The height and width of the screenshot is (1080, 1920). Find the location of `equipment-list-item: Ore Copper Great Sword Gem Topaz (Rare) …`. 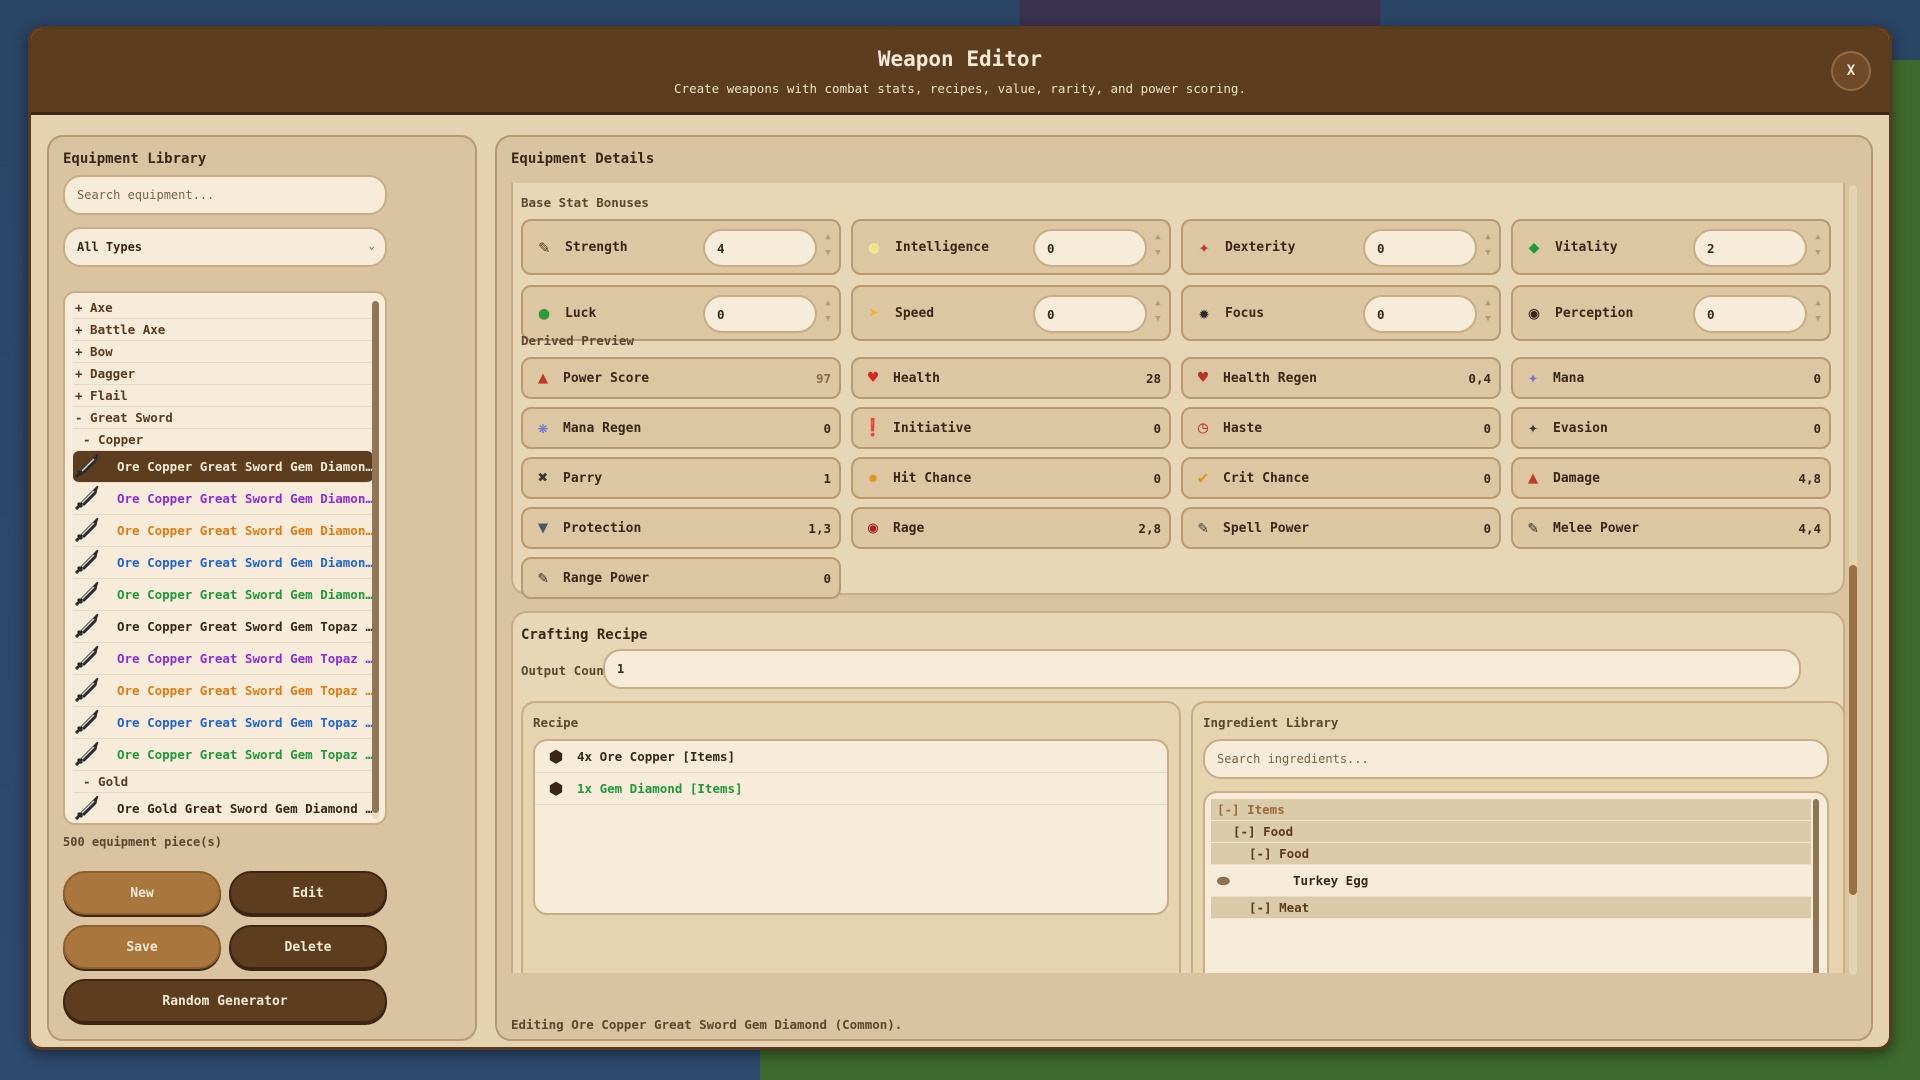

equipment-list-item: Ore Copper Great Sword Gem Topaz (Rare) … is located at coordinates (223, 723).